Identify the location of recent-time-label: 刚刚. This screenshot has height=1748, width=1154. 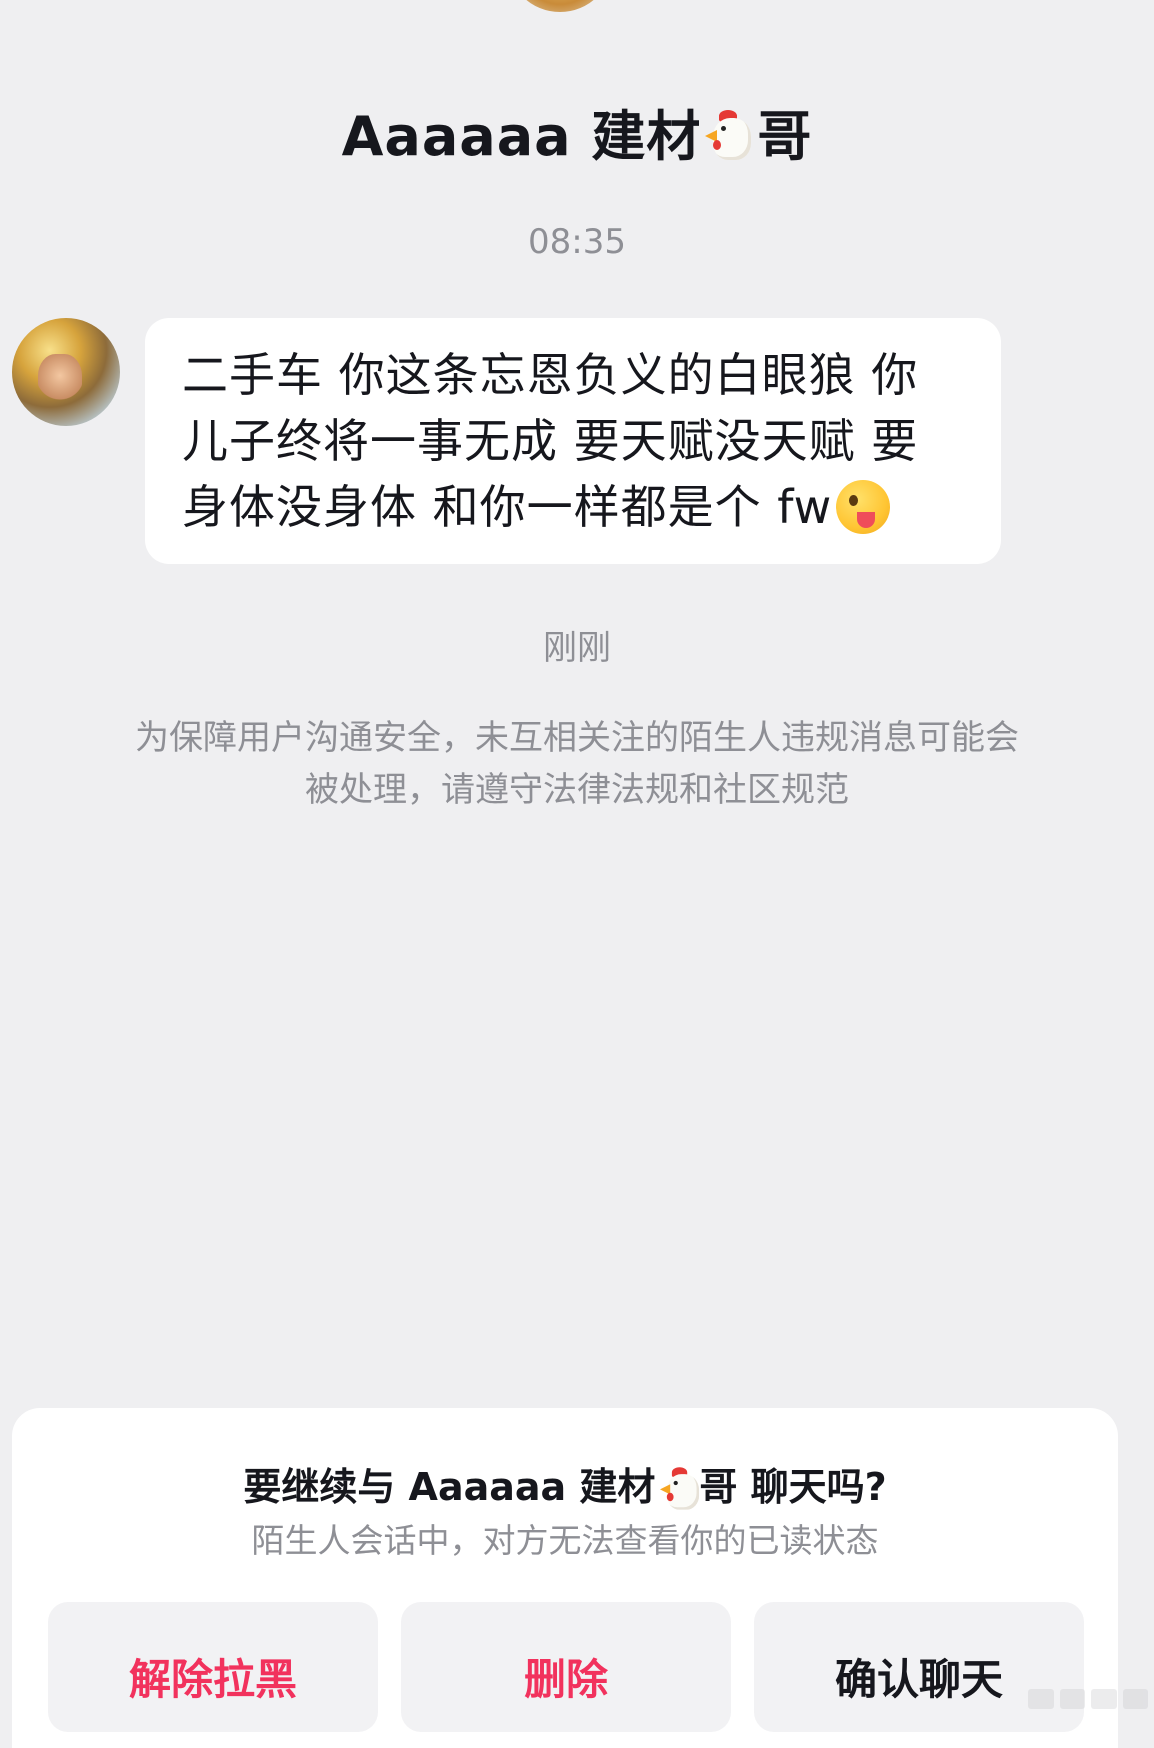
(577, 648).